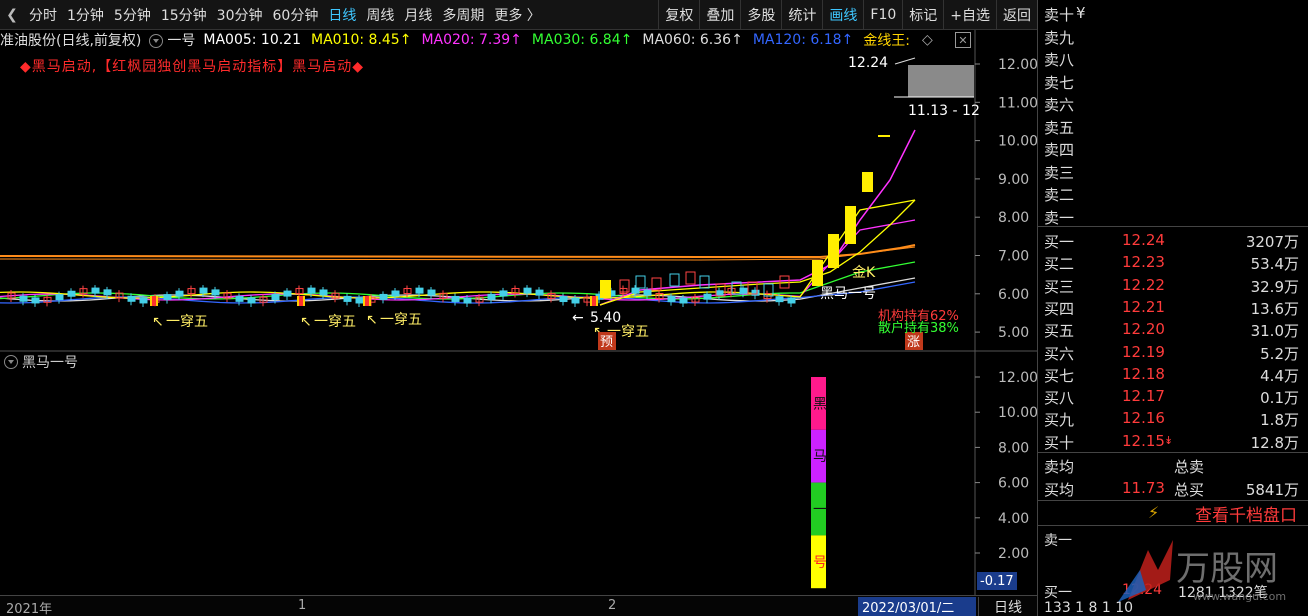  What do you see at coordinates (719, 15) in the screenshot?
I see `tool-button-1: 叠加` at bounding box center [719, 15].